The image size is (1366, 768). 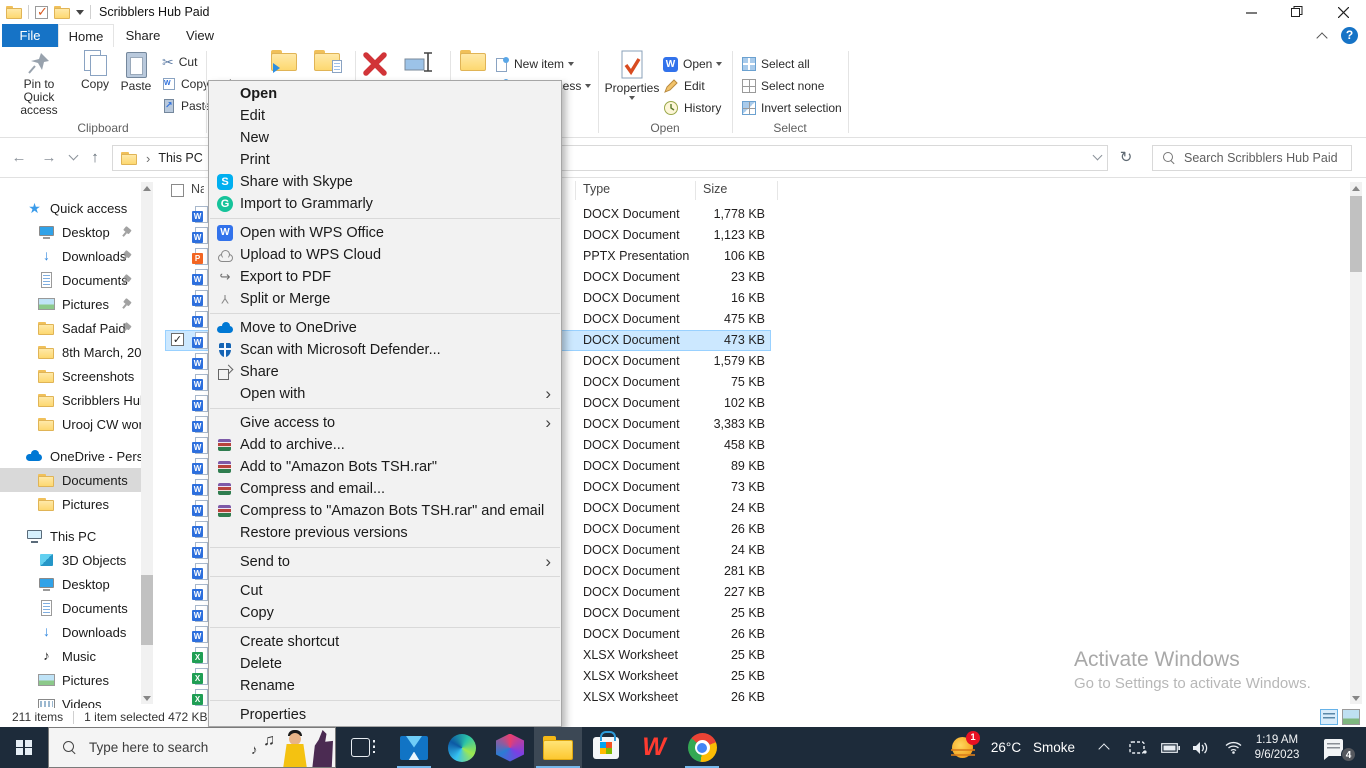 I want to click on close-button, so click(x=1343, y=12).